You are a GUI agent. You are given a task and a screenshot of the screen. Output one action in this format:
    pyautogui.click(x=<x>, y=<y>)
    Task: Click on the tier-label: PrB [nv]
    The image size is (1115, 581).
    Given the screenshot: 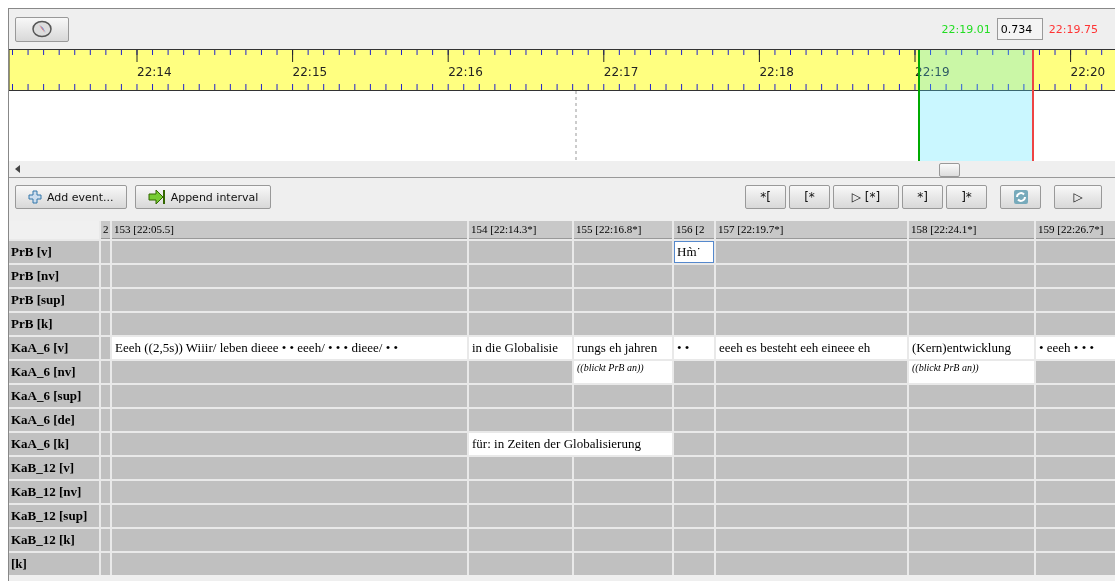 What is the action you would take?
    pyautogui.click(x=54, y=276)
    